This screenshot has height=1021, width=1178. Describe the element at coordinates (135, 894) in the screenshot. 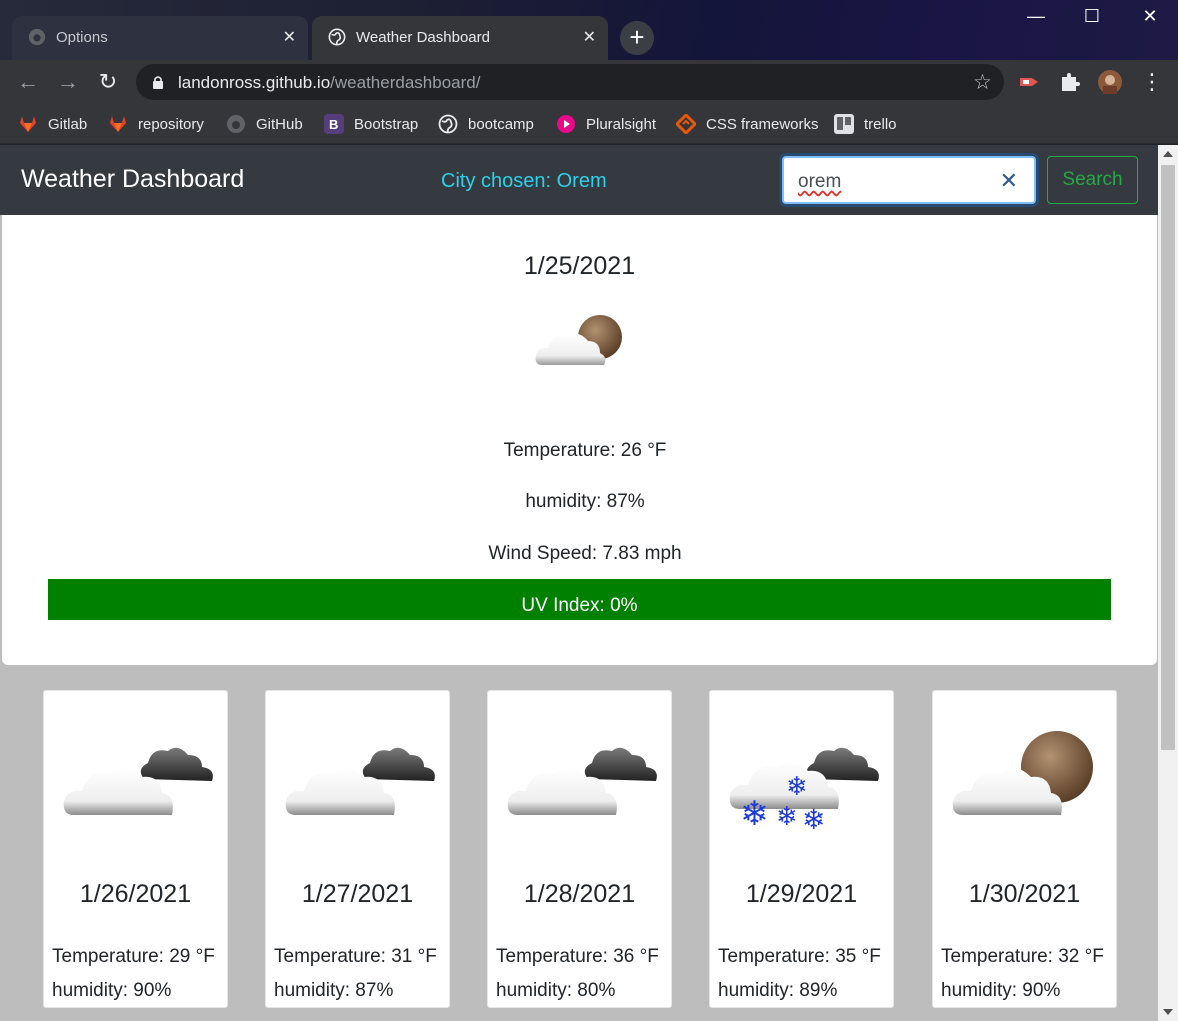

I see `forecast-date: 1/26/2021` at that location.